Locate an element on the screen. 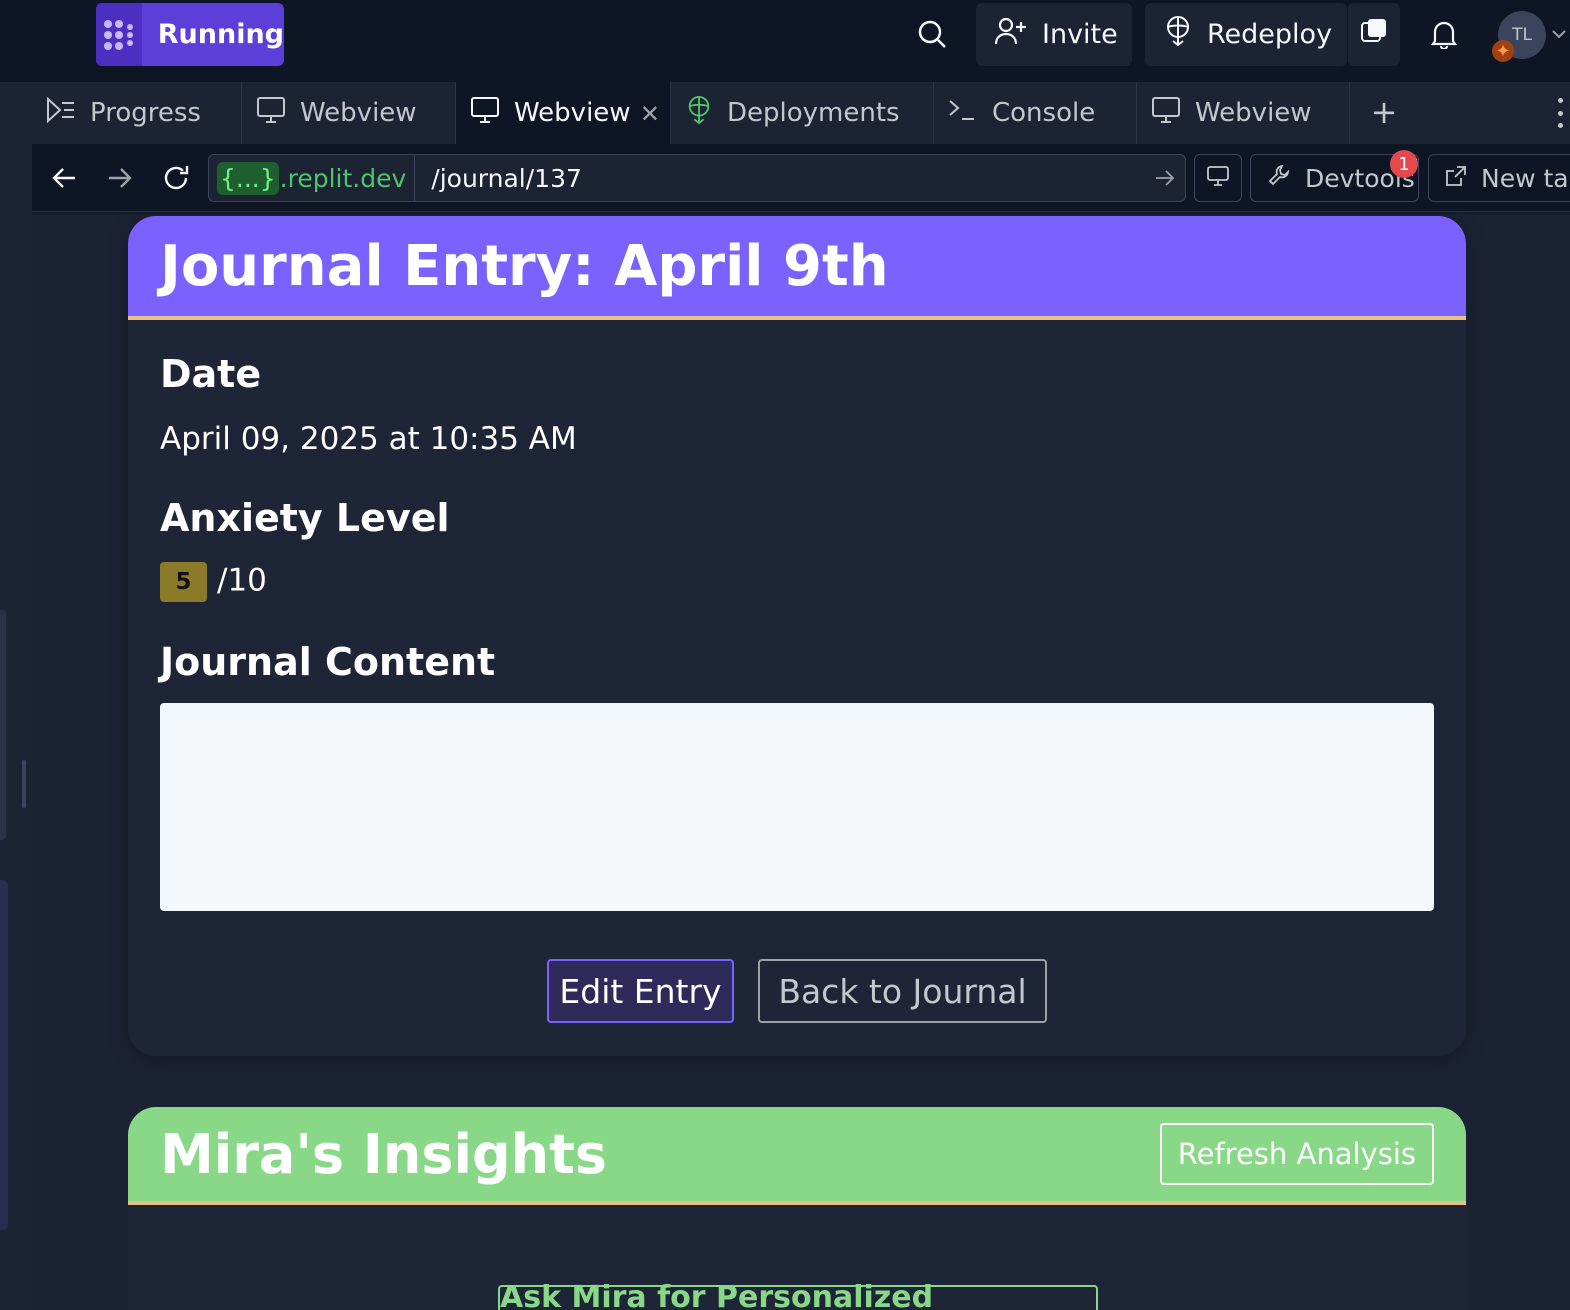  tab-webview-active: Webview ✕ is located at coordinates (563, 113).